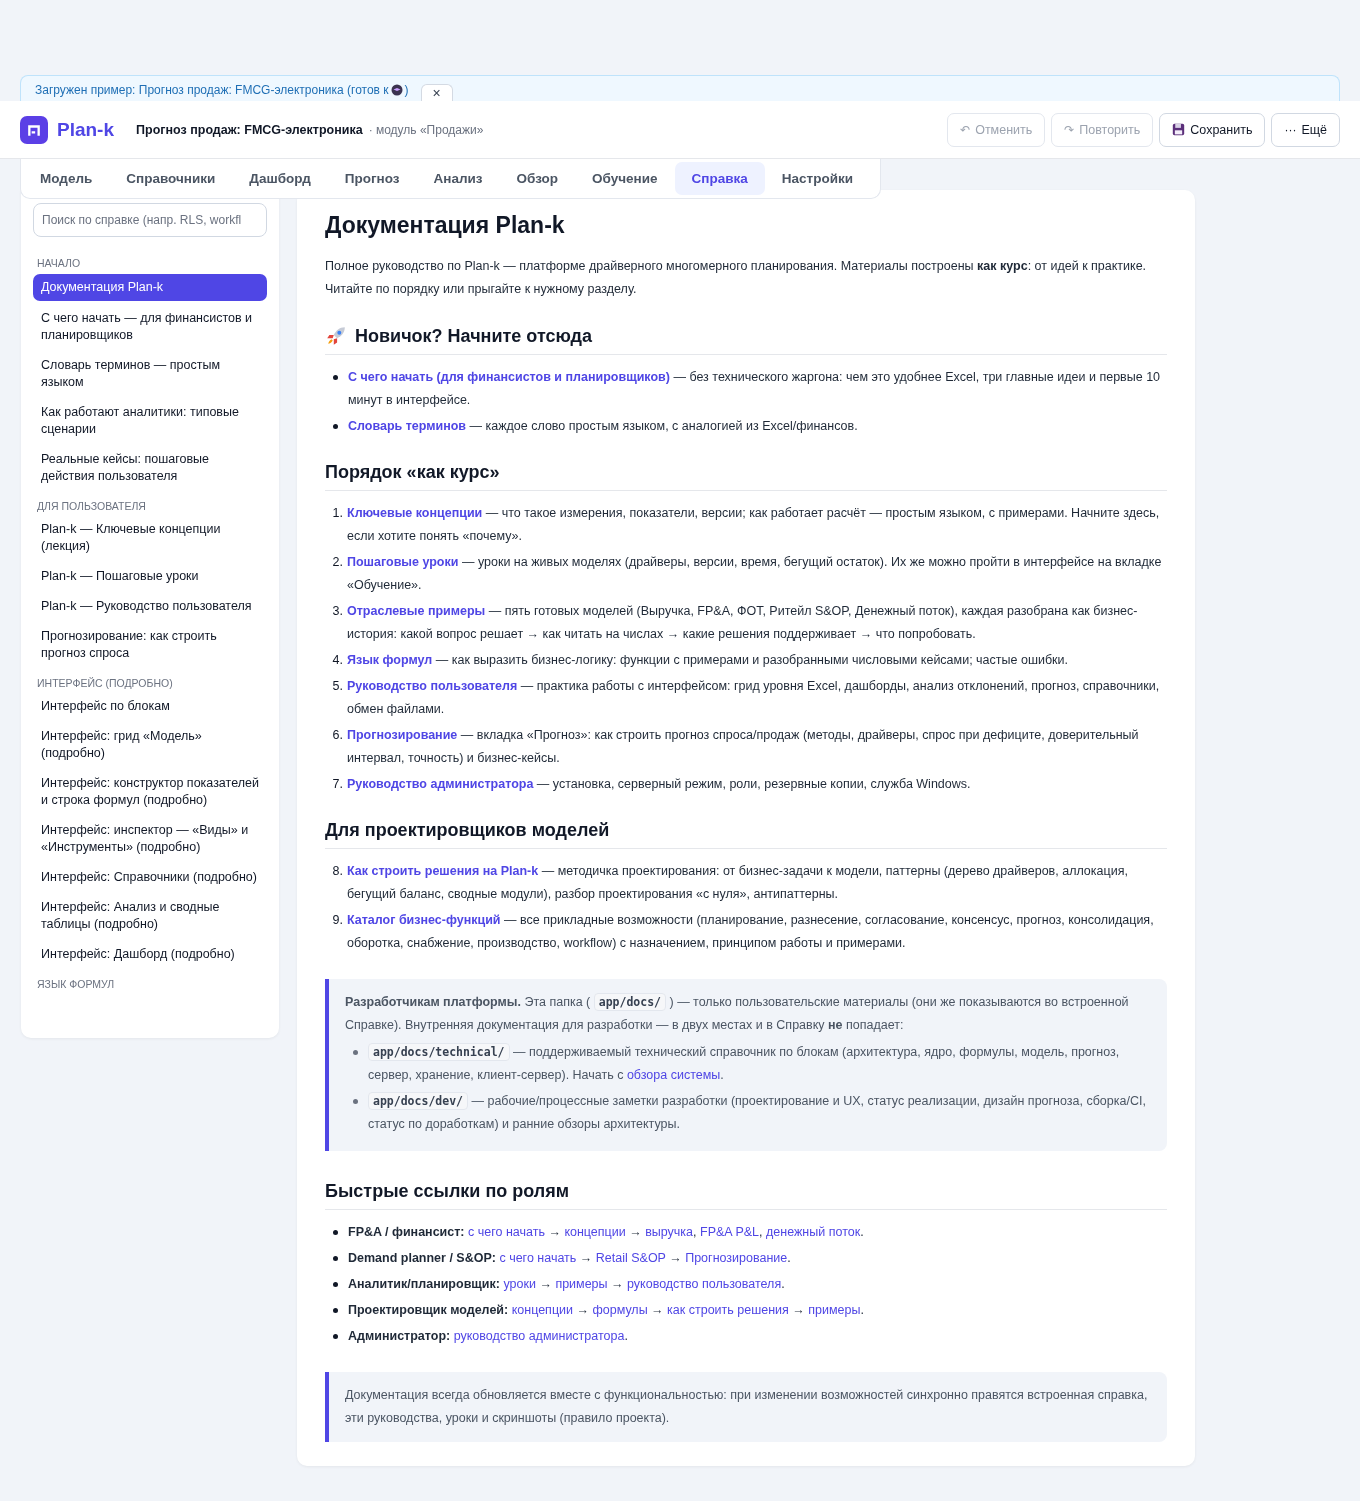 Image resolution: width=1360 pixels, height=1501 pixels. Describe the element at coordinates (150, 645) in the screenshot. I see `sidebar-item: Прогнозирование: как строить прогноз спроса` at that location.